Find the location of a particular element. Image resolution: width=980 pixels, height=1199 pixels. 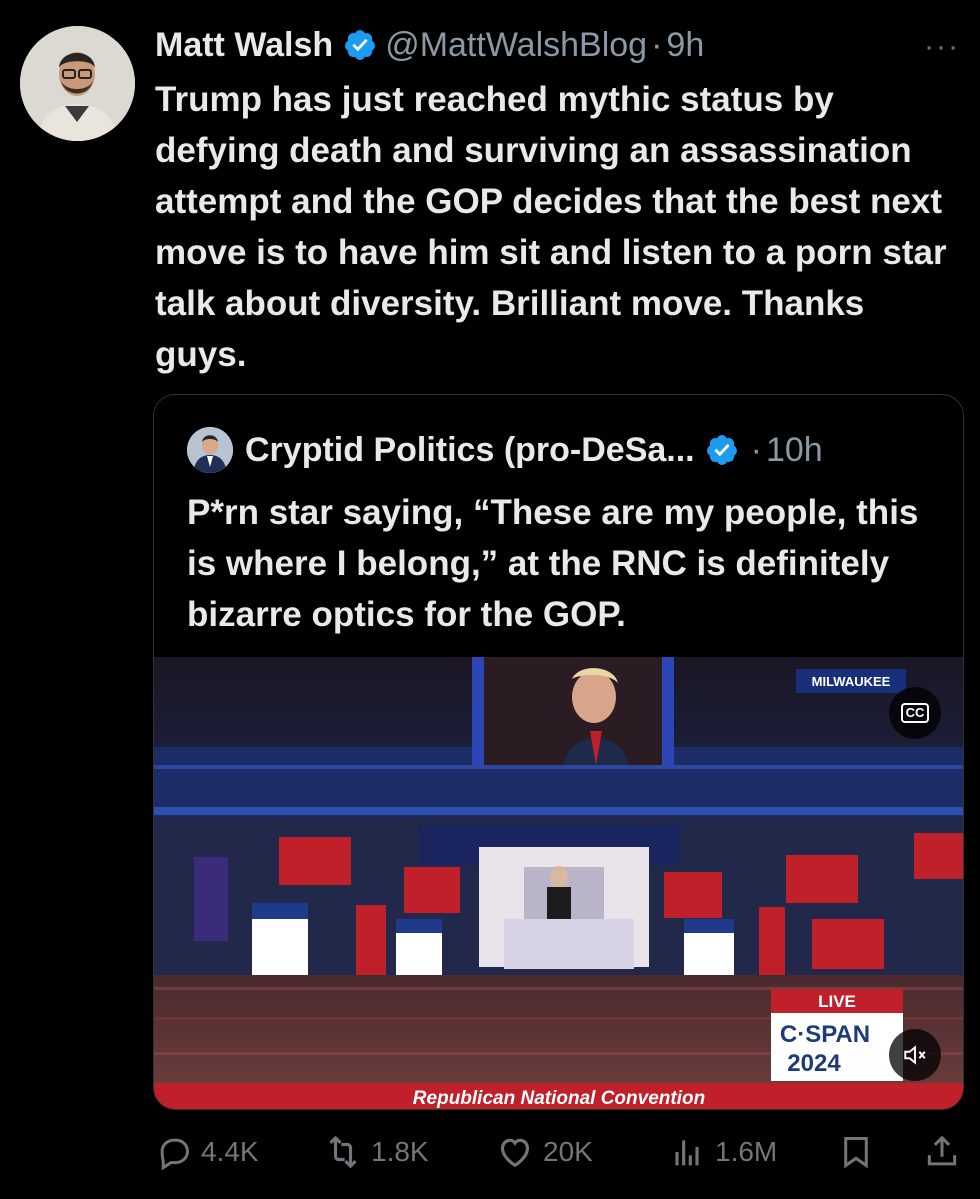

like-count: 20K is located at coordinates (568, 1151).